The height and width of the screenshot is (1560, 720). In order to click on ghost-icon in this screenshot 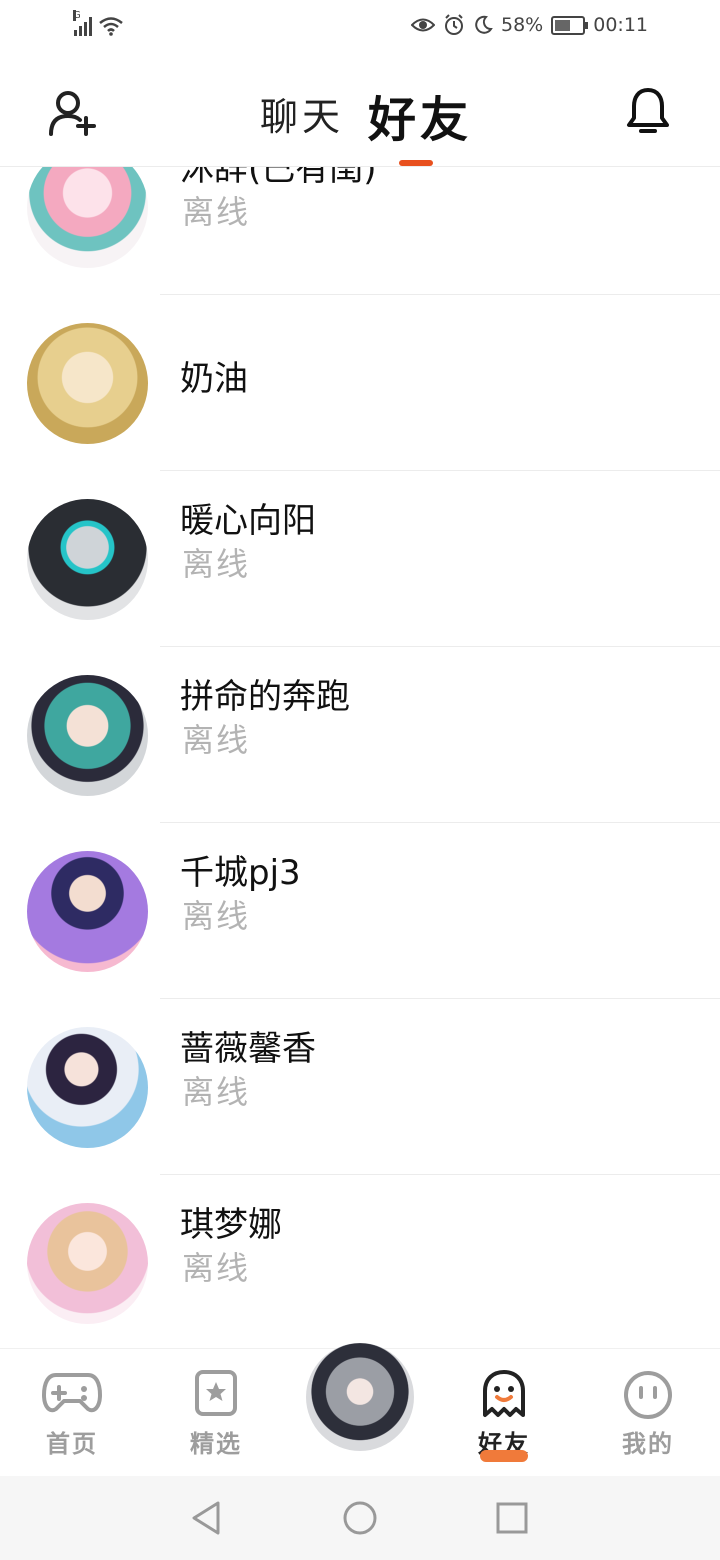, I will do `click(504, 1393)`.